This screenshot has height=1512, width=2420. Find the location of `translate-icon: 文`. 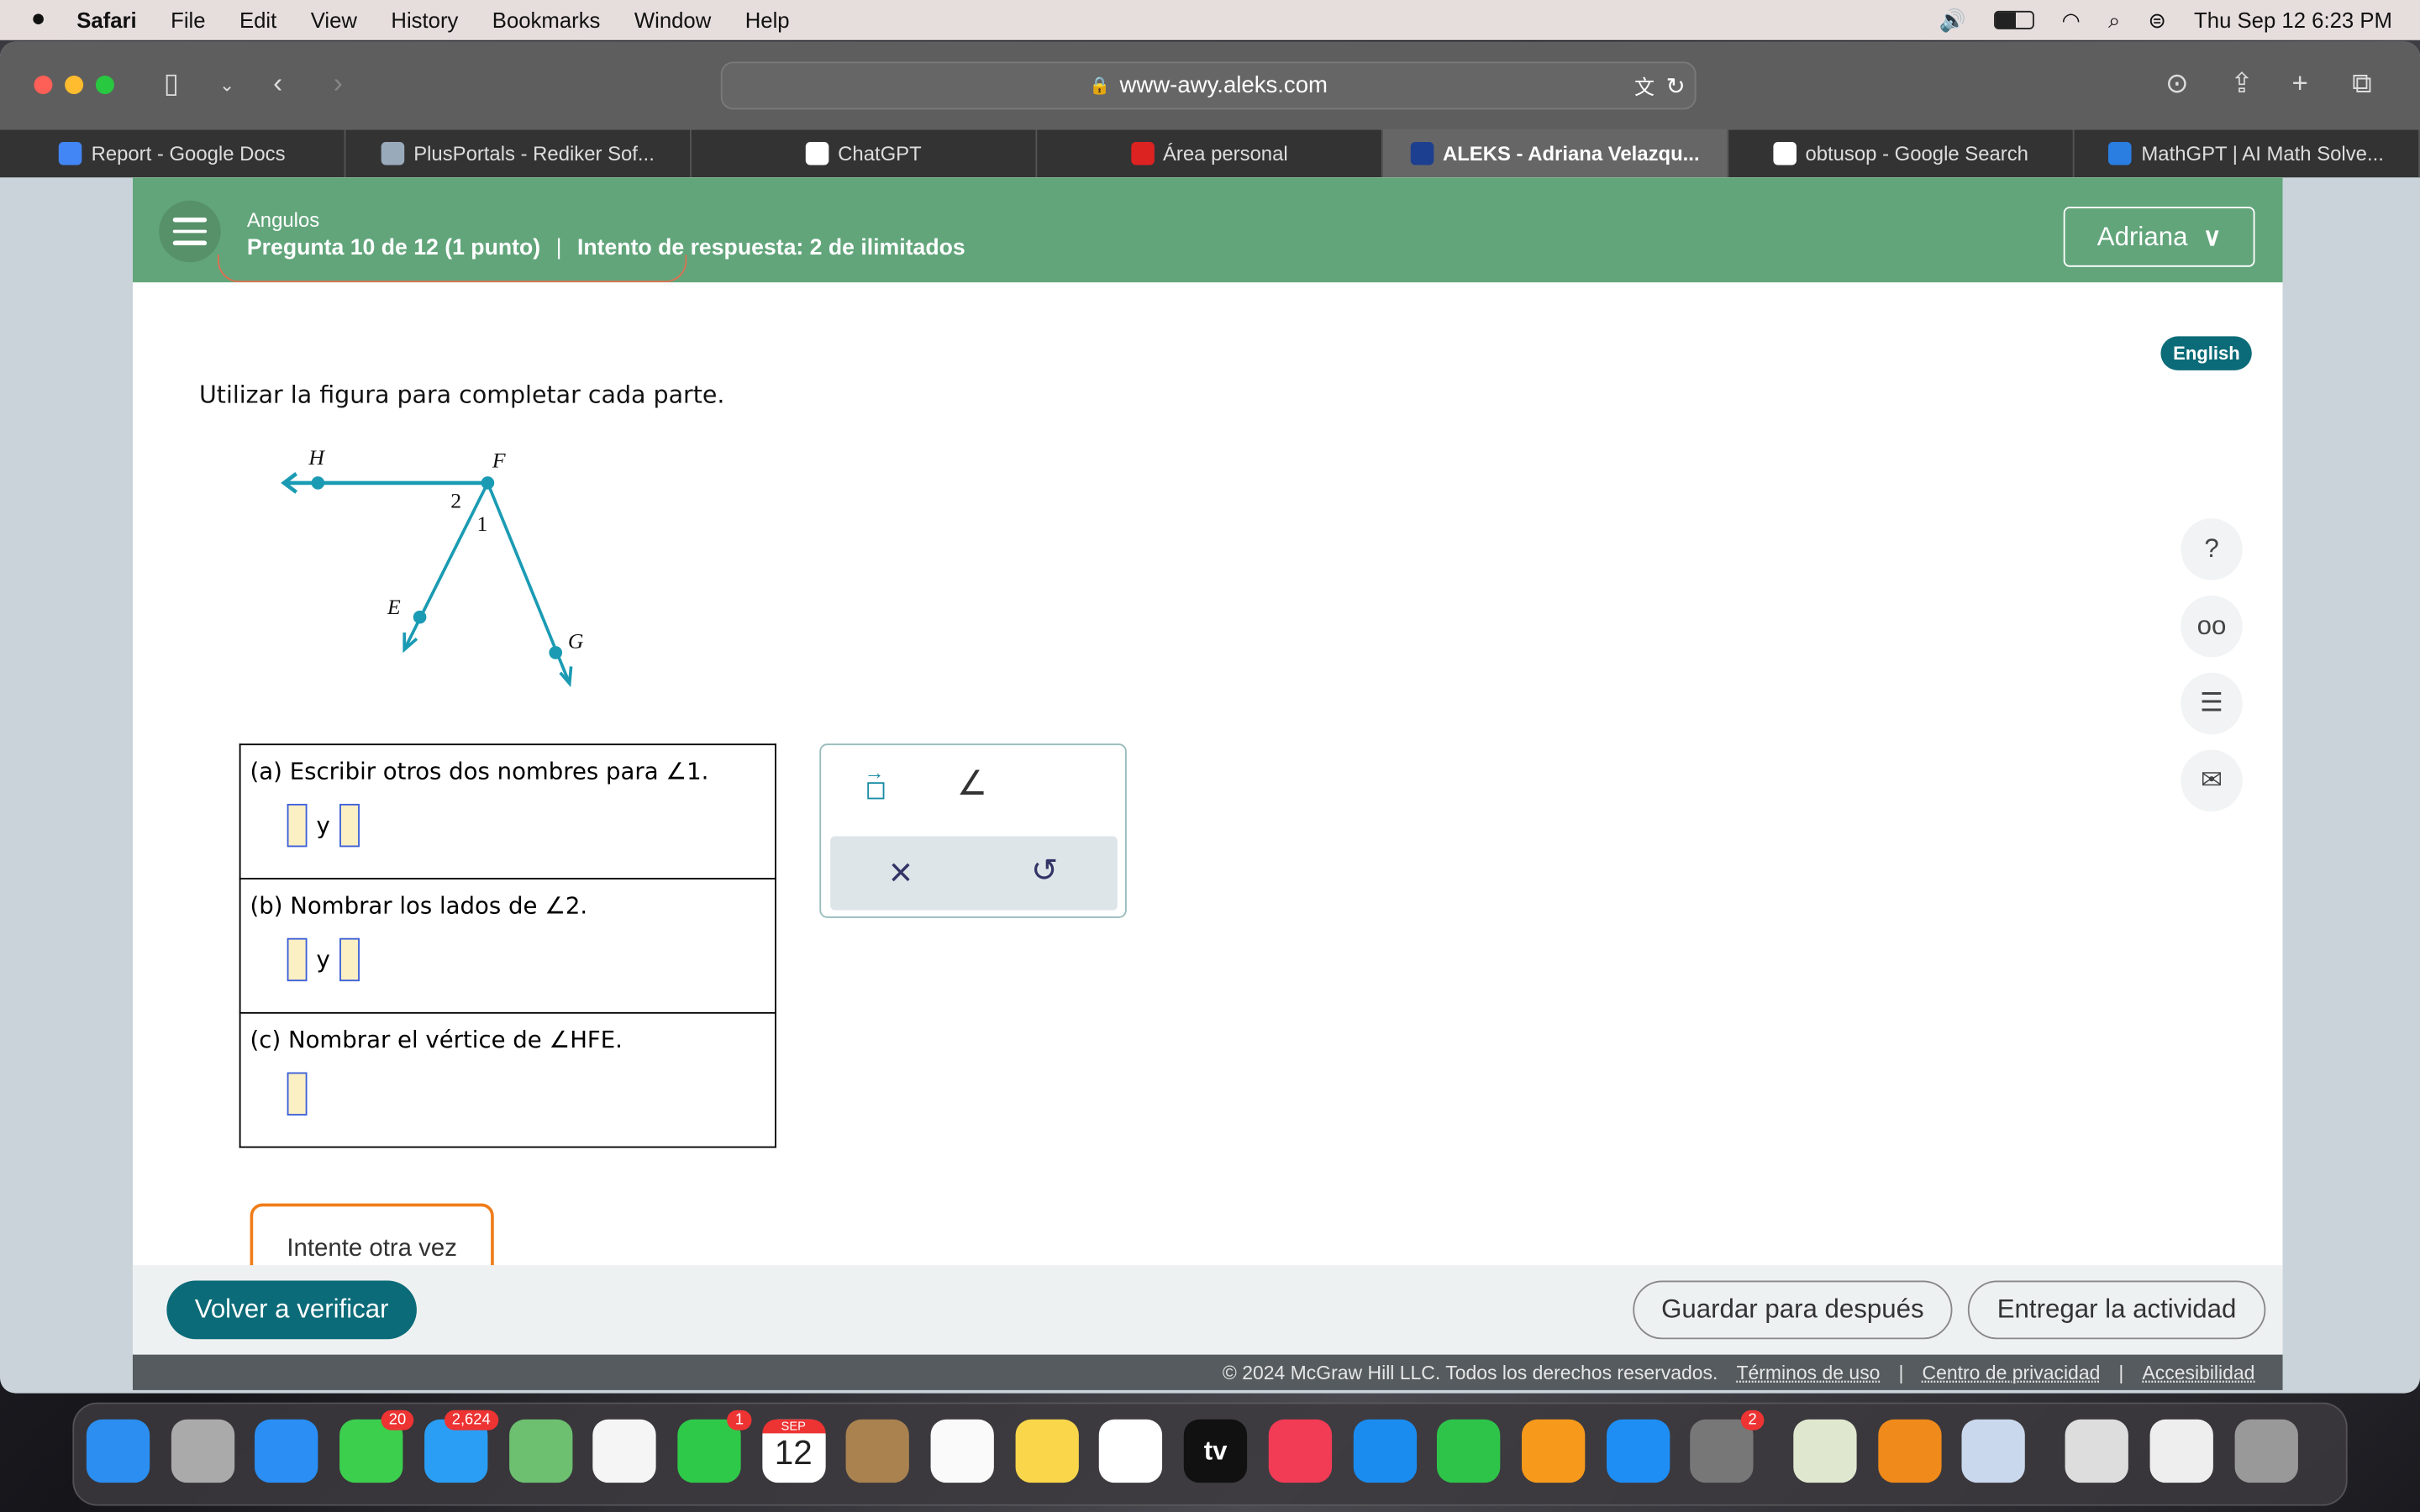

translate-icon: 文 is located at coordinates (1645, 85).